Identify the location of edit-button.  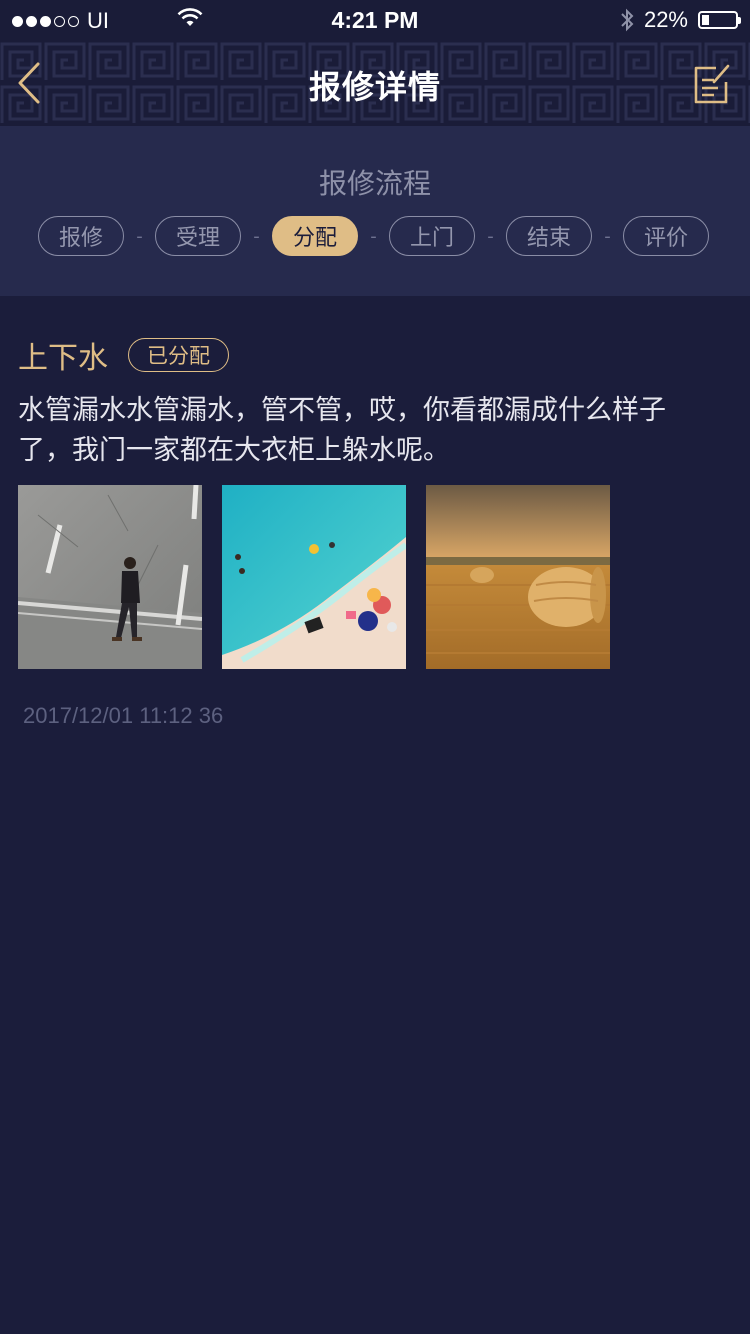
(712, 84).